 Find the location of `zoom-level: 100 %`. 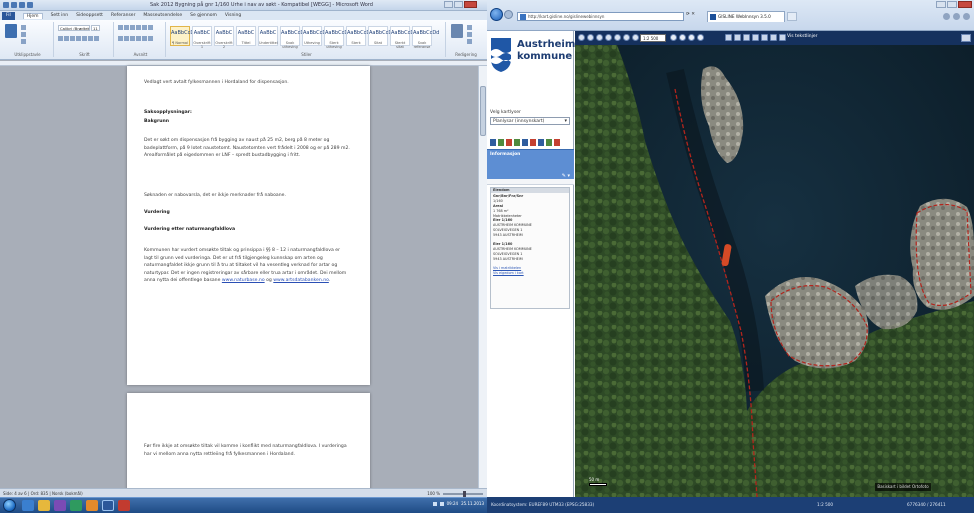

zoom-level: 100 % is located at coordinates (433, 493).